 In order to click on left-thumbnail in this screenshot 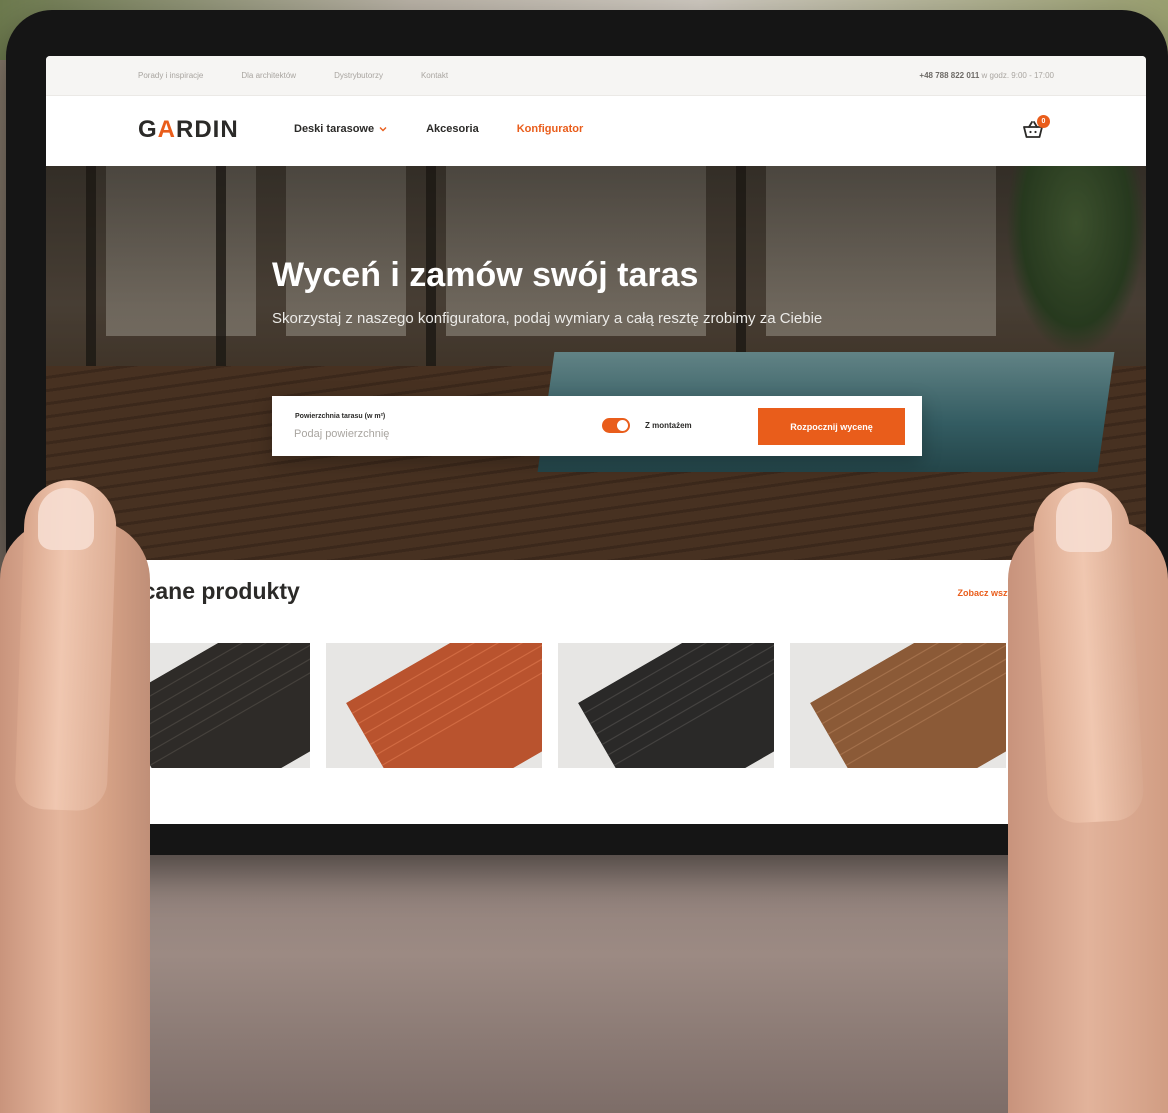, I will do `click(66, 519)`.